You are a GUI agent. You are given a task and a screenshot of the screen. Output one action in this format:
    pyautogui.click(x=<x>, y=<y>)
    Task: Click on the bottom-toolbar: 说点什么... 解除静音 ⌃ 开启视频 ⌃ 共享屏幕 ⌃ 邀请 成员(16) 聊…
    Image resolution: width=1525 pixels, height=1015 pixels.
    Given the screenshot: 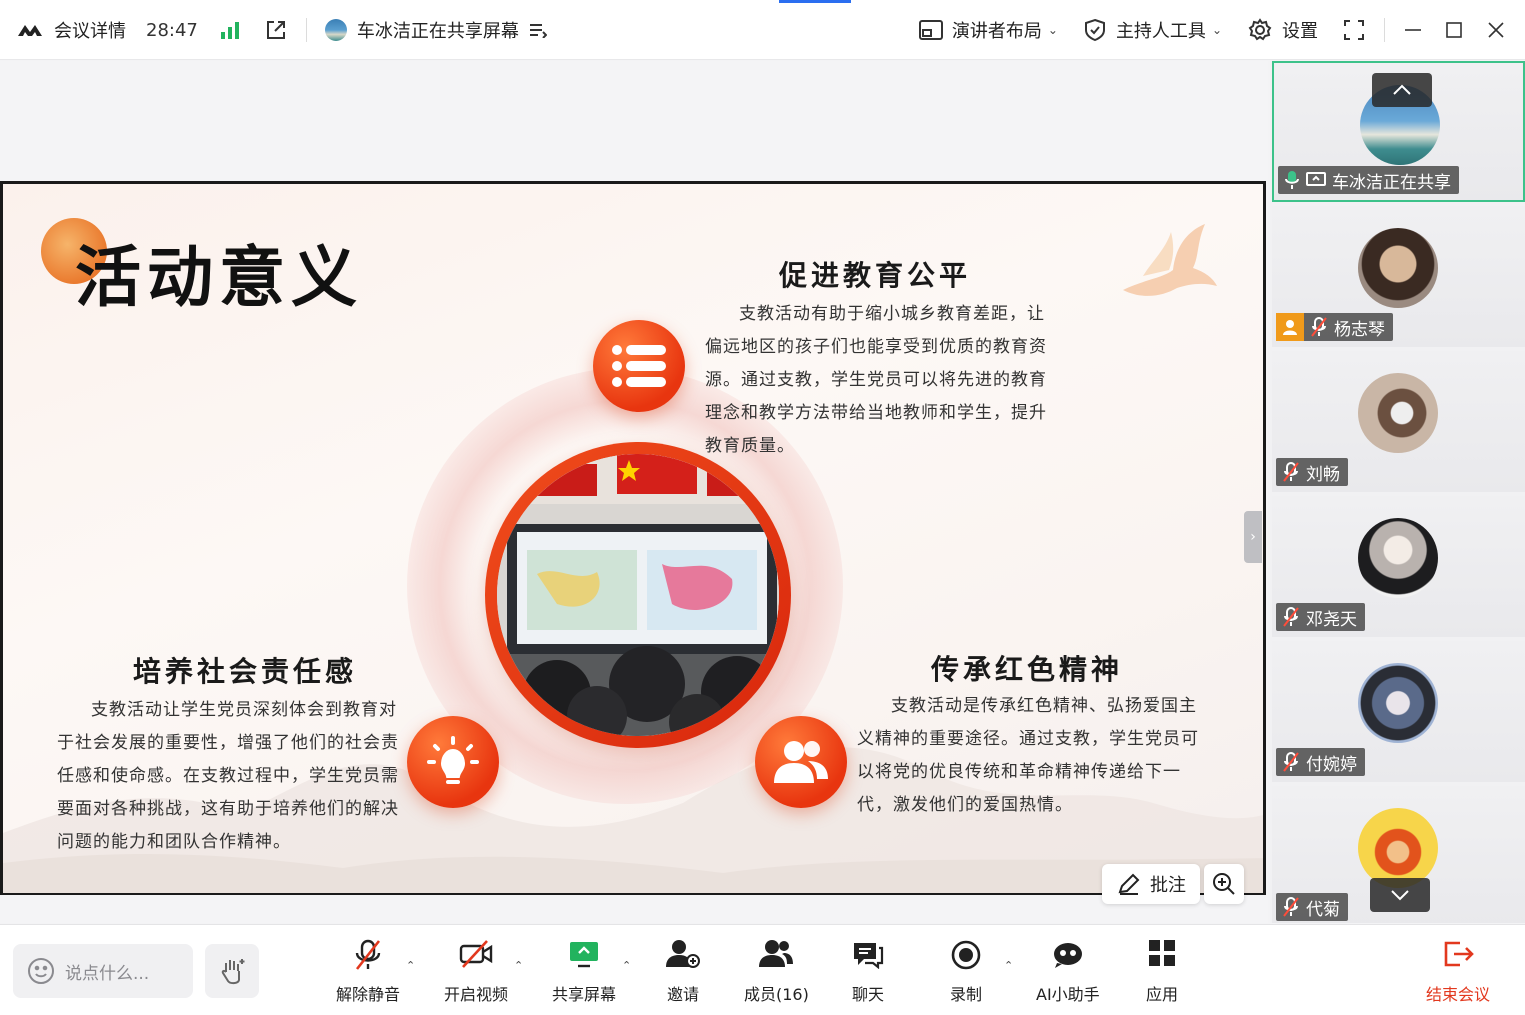 What is the action you would take?
    pyautogui.click(x=762, y=969)
    